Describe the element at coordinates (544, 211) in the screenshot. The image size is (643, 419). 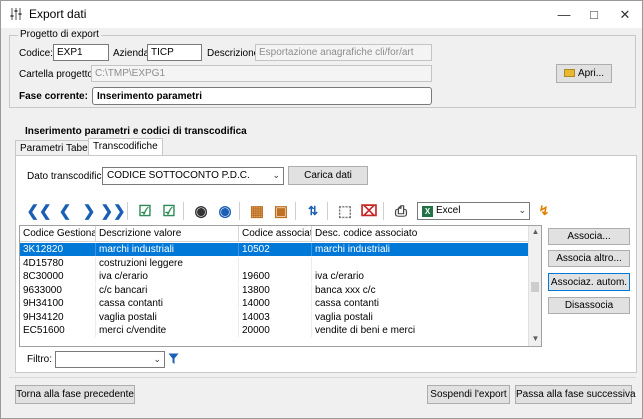
I see `lightning-icon: ↯` at that location.